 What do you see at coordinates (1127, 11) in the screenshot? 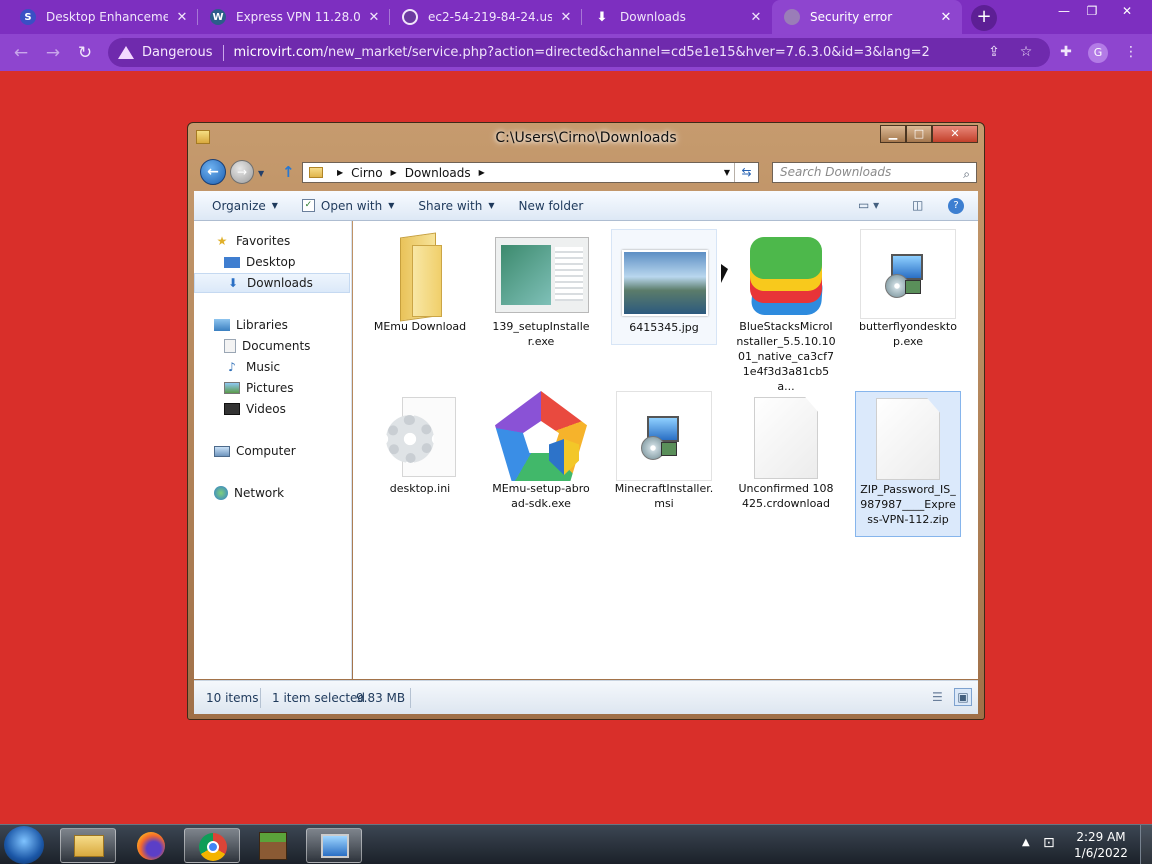
I see `close-window-icon: ✕` at bounding box center [1127, 11].